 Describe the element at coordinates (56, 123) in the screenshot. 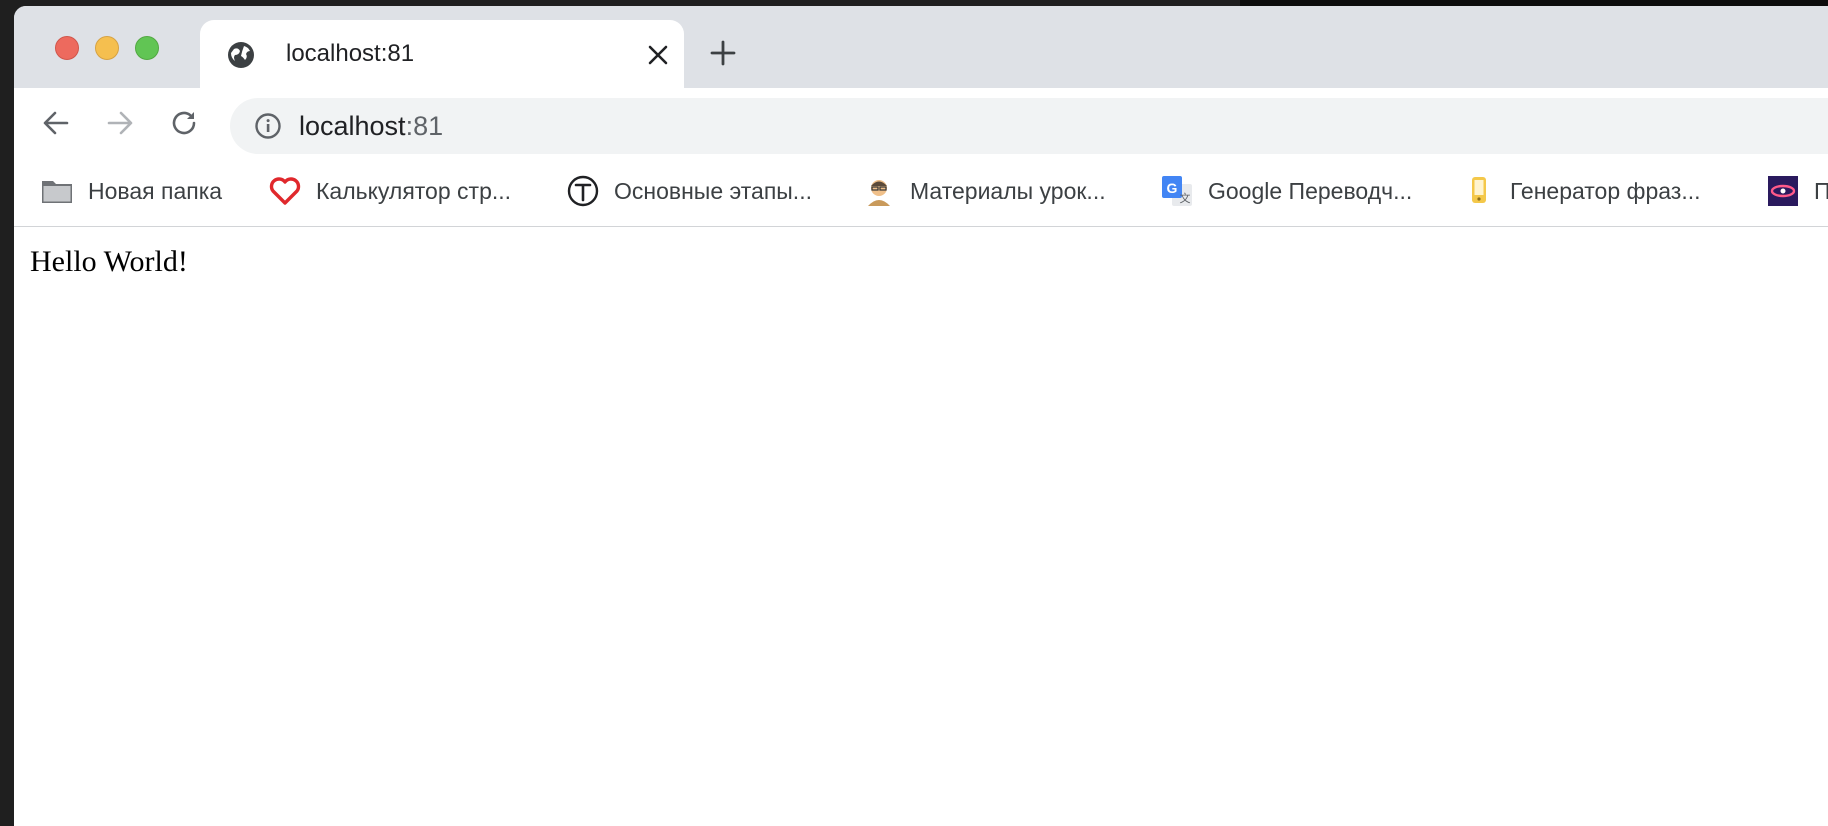

I see `back-arrow-icon` at that location.